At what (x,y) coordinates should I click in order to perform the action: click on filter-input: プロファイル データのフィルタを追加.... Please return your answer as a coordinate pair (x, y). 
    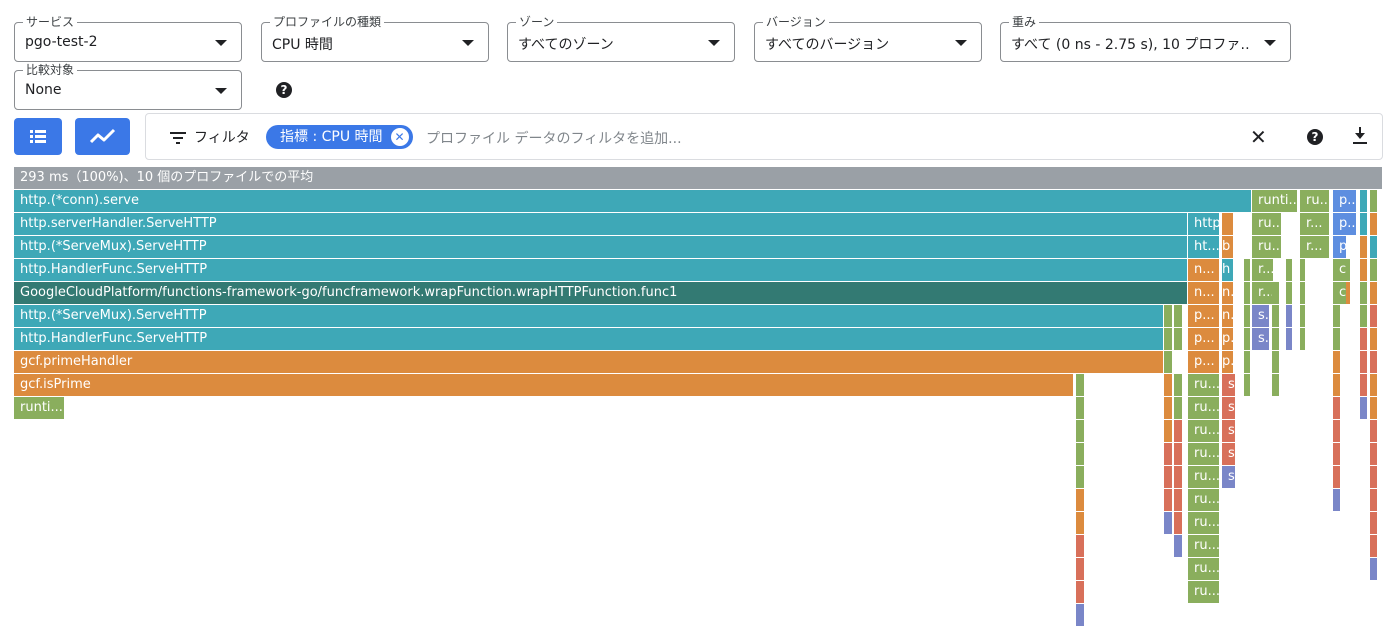
    Looking at the image, I should click on (554, 138).